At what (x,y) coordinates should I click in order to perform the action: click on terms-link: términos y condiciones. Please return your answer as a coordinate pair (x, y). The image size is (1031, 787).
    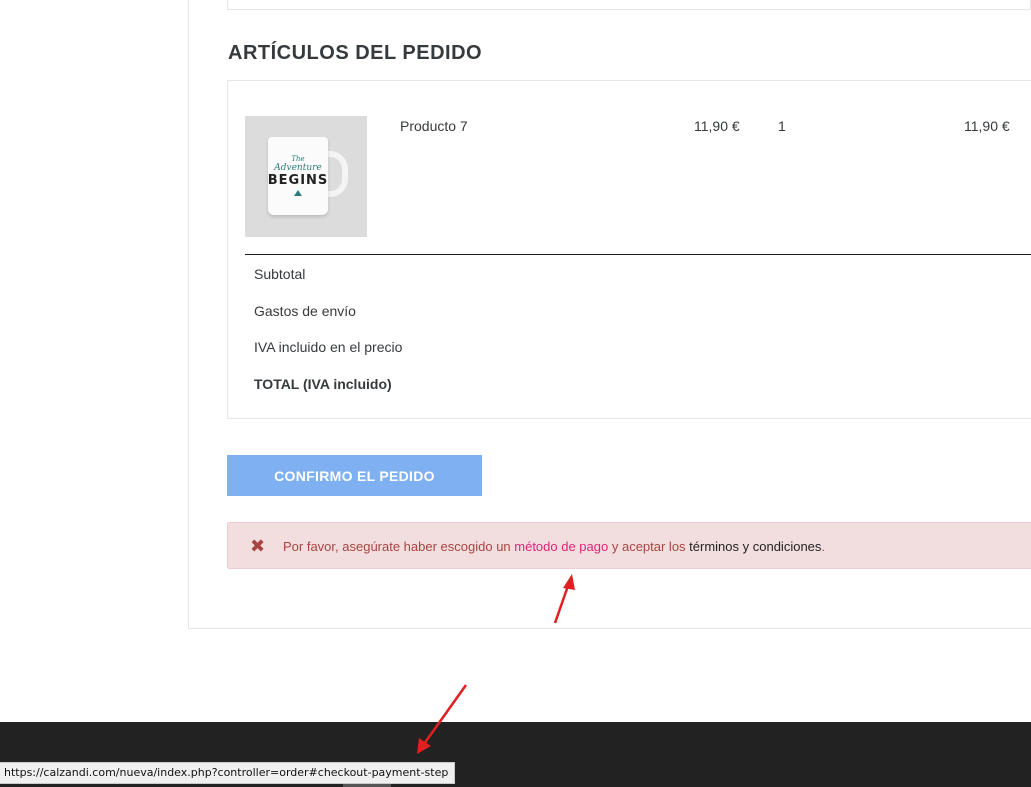
    Looking at the image, I should click on (755, 546).